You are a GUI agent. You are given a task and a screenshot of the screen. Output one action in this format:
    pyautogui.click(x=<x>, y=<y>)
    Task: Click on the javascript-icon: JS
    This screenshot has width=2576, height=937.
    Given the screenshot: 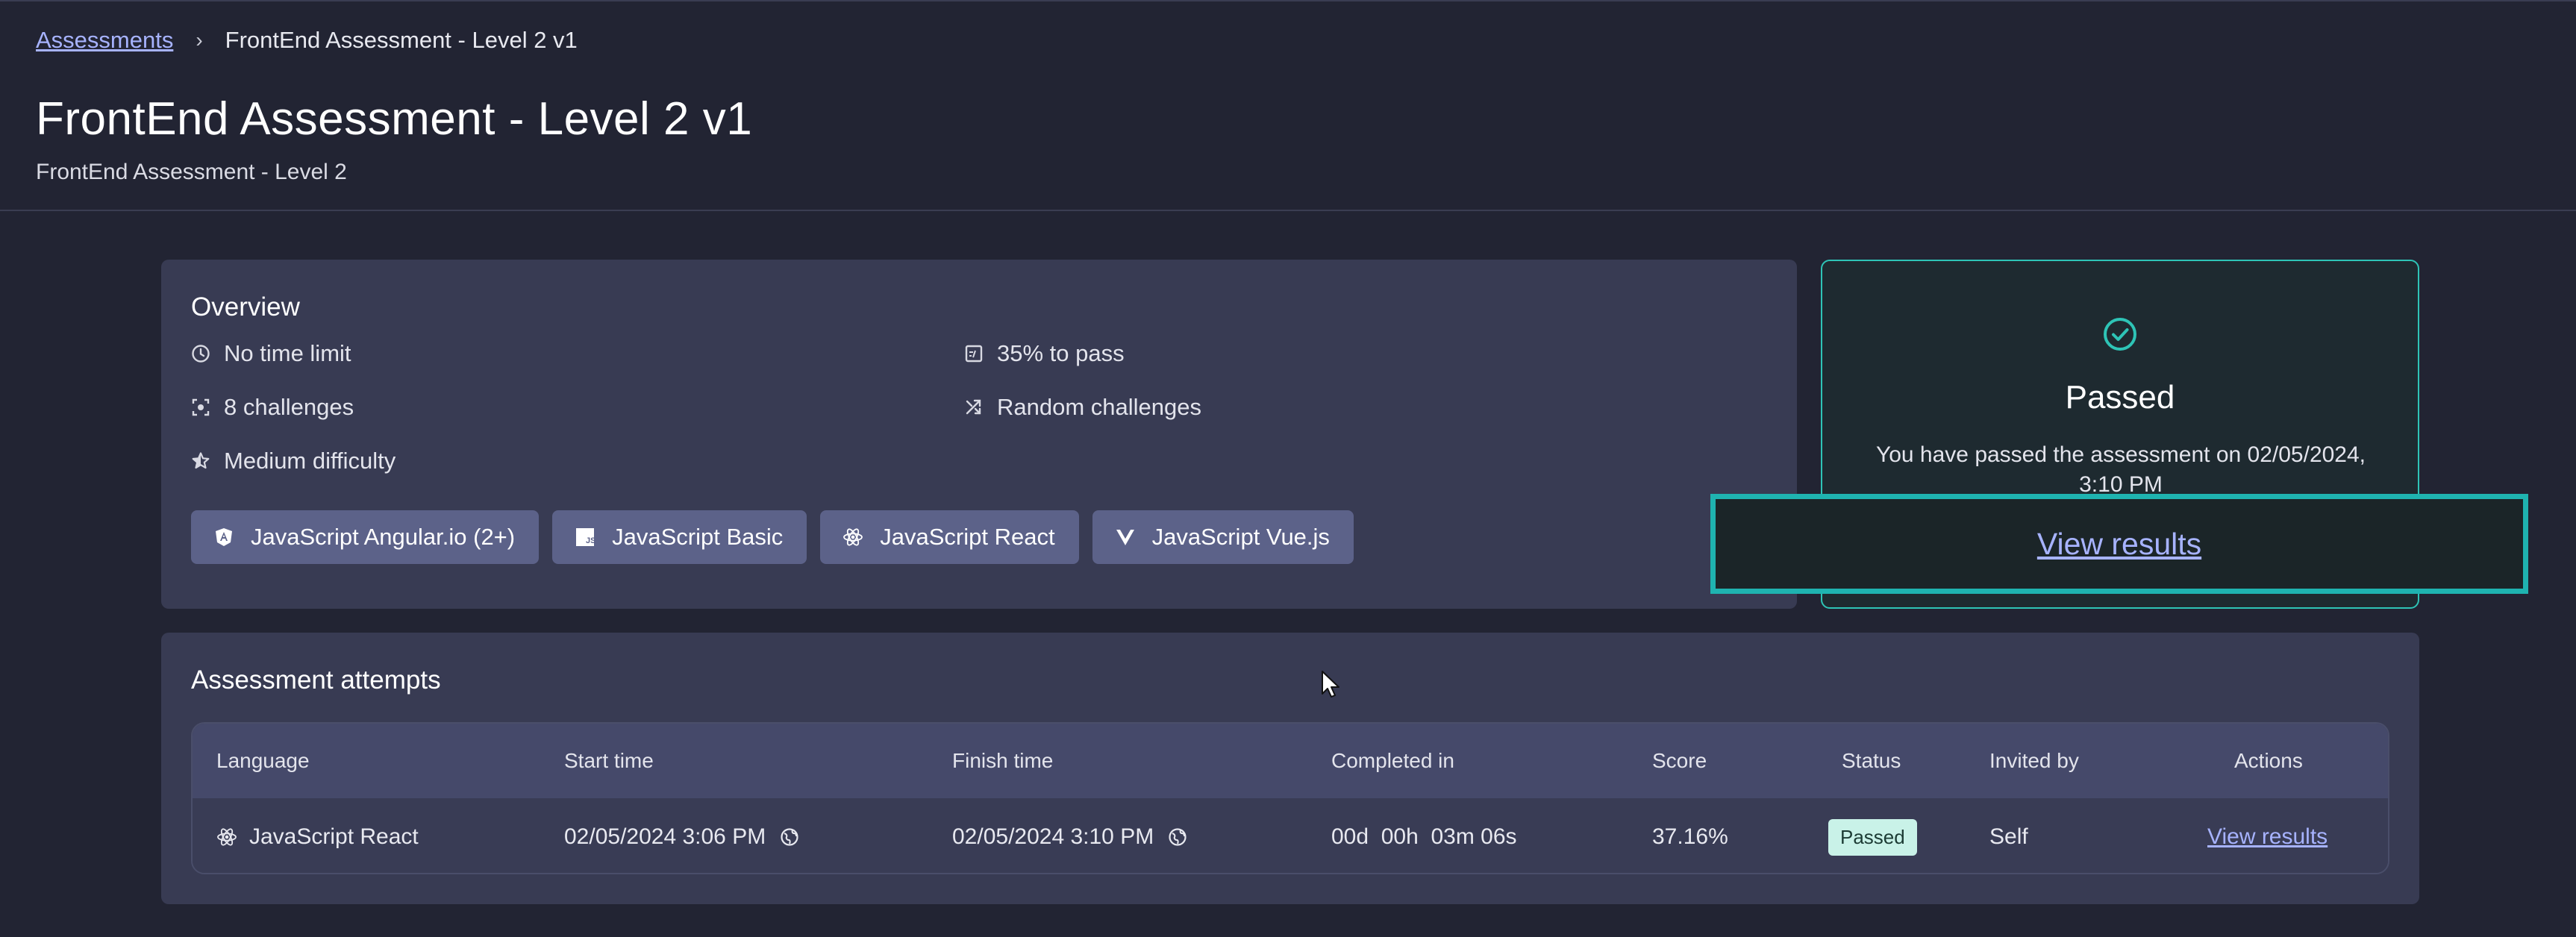 What is the action you would take?
    pyautogui.click(x=585, y=537)
    